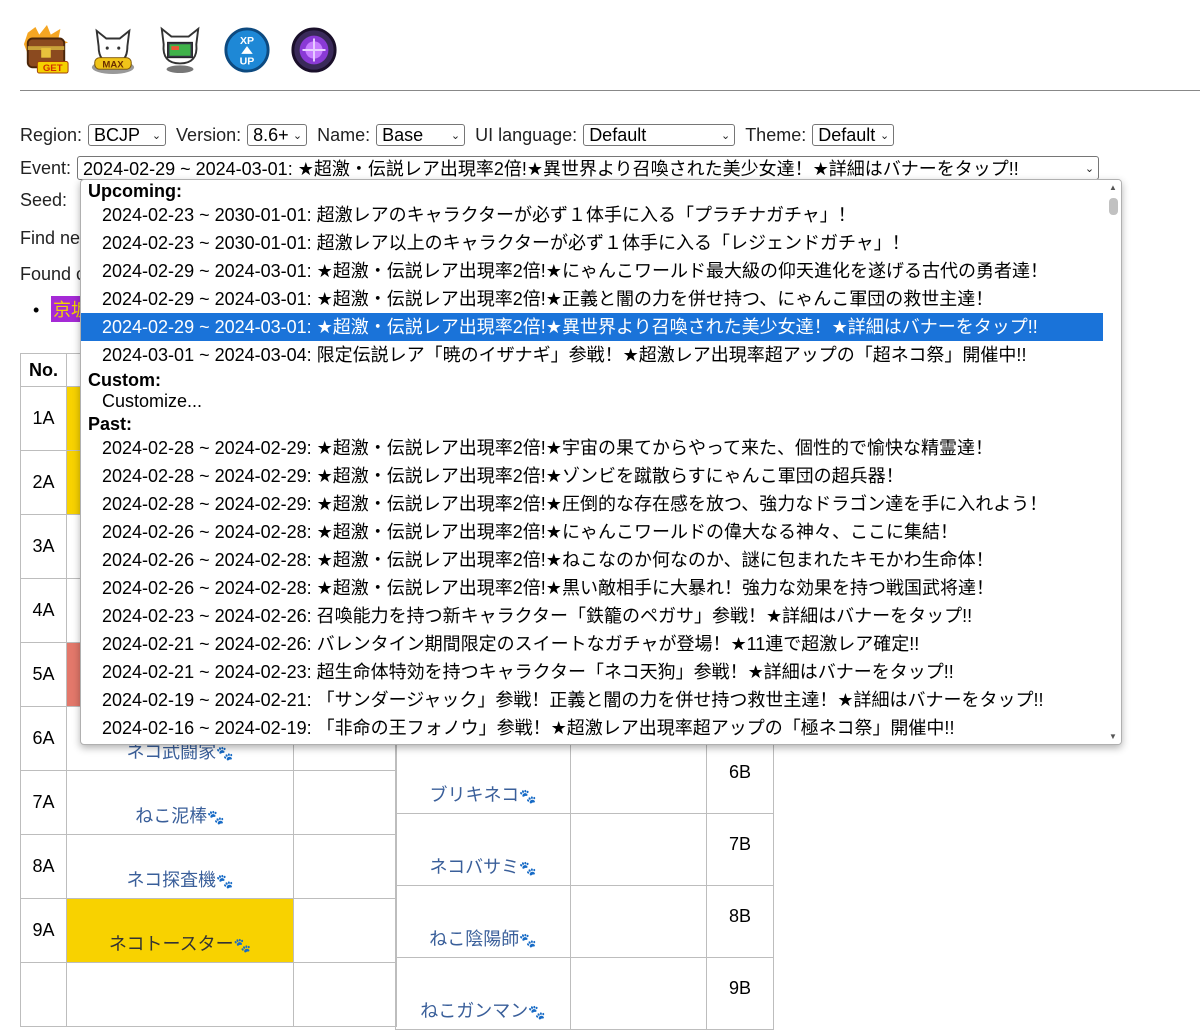  What do you see at coordinates (483, 849) in the screenshot?
I see `unit-cell: ネコバサミ🐾` at bounding box center [483, 849].